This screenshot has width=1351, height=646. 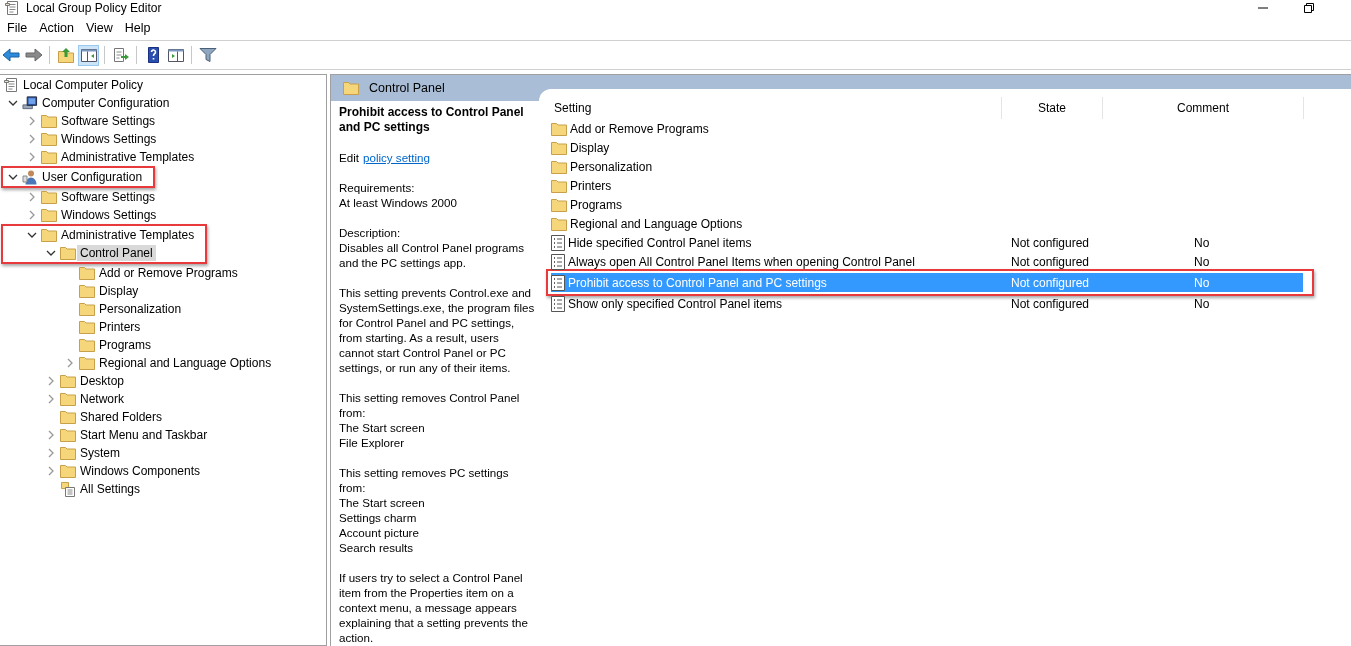 I want to click on menu-item: View, so click(x=99, y=28).